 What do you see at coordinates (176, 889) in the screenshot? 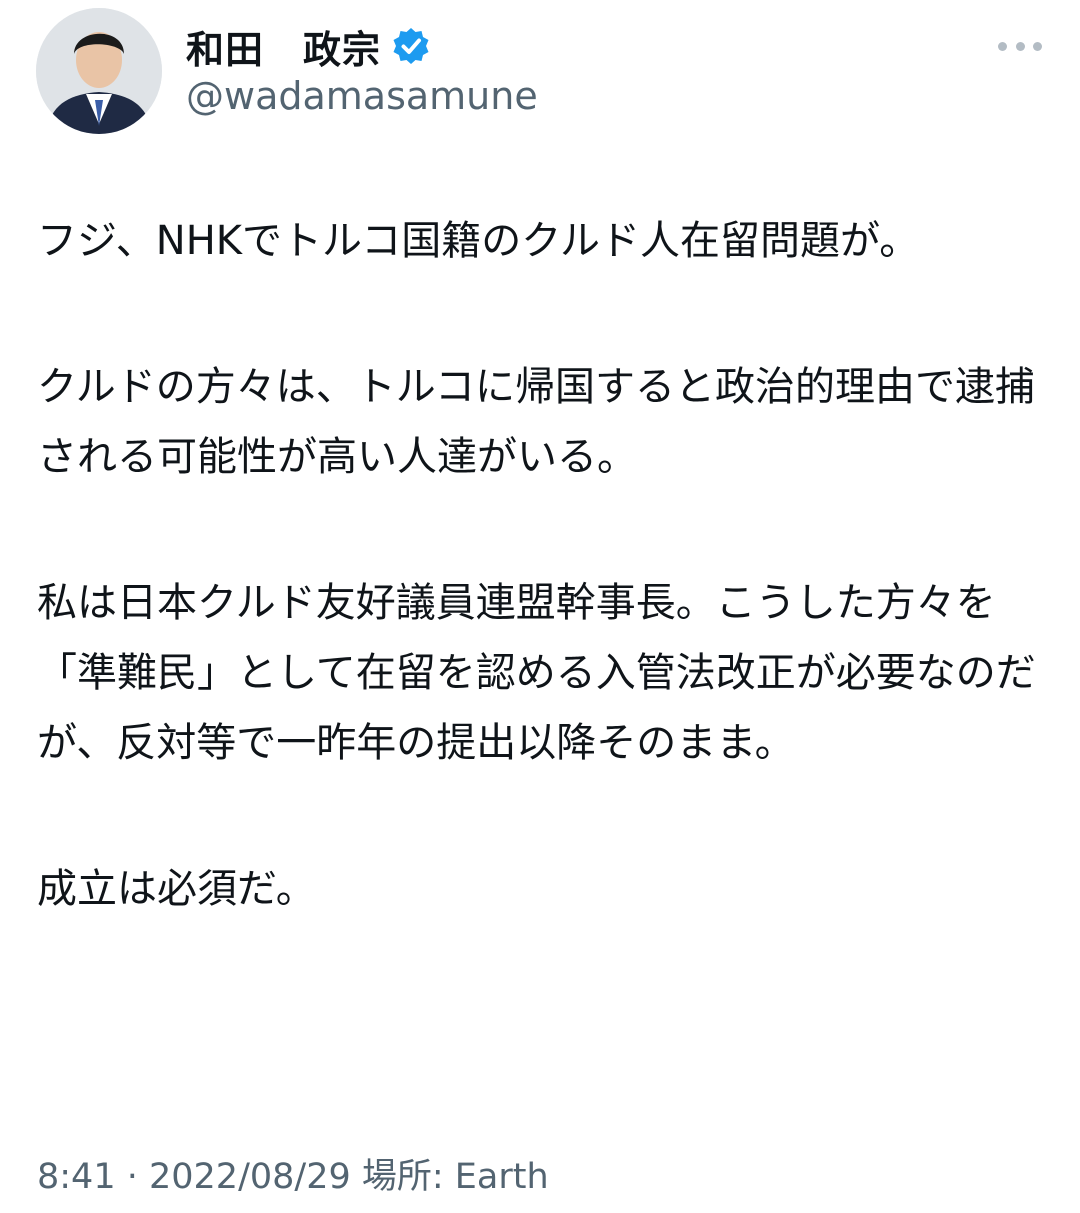
I see `tweet-paragraph: 成立は必須だ。` at bounding box center [176, 889].